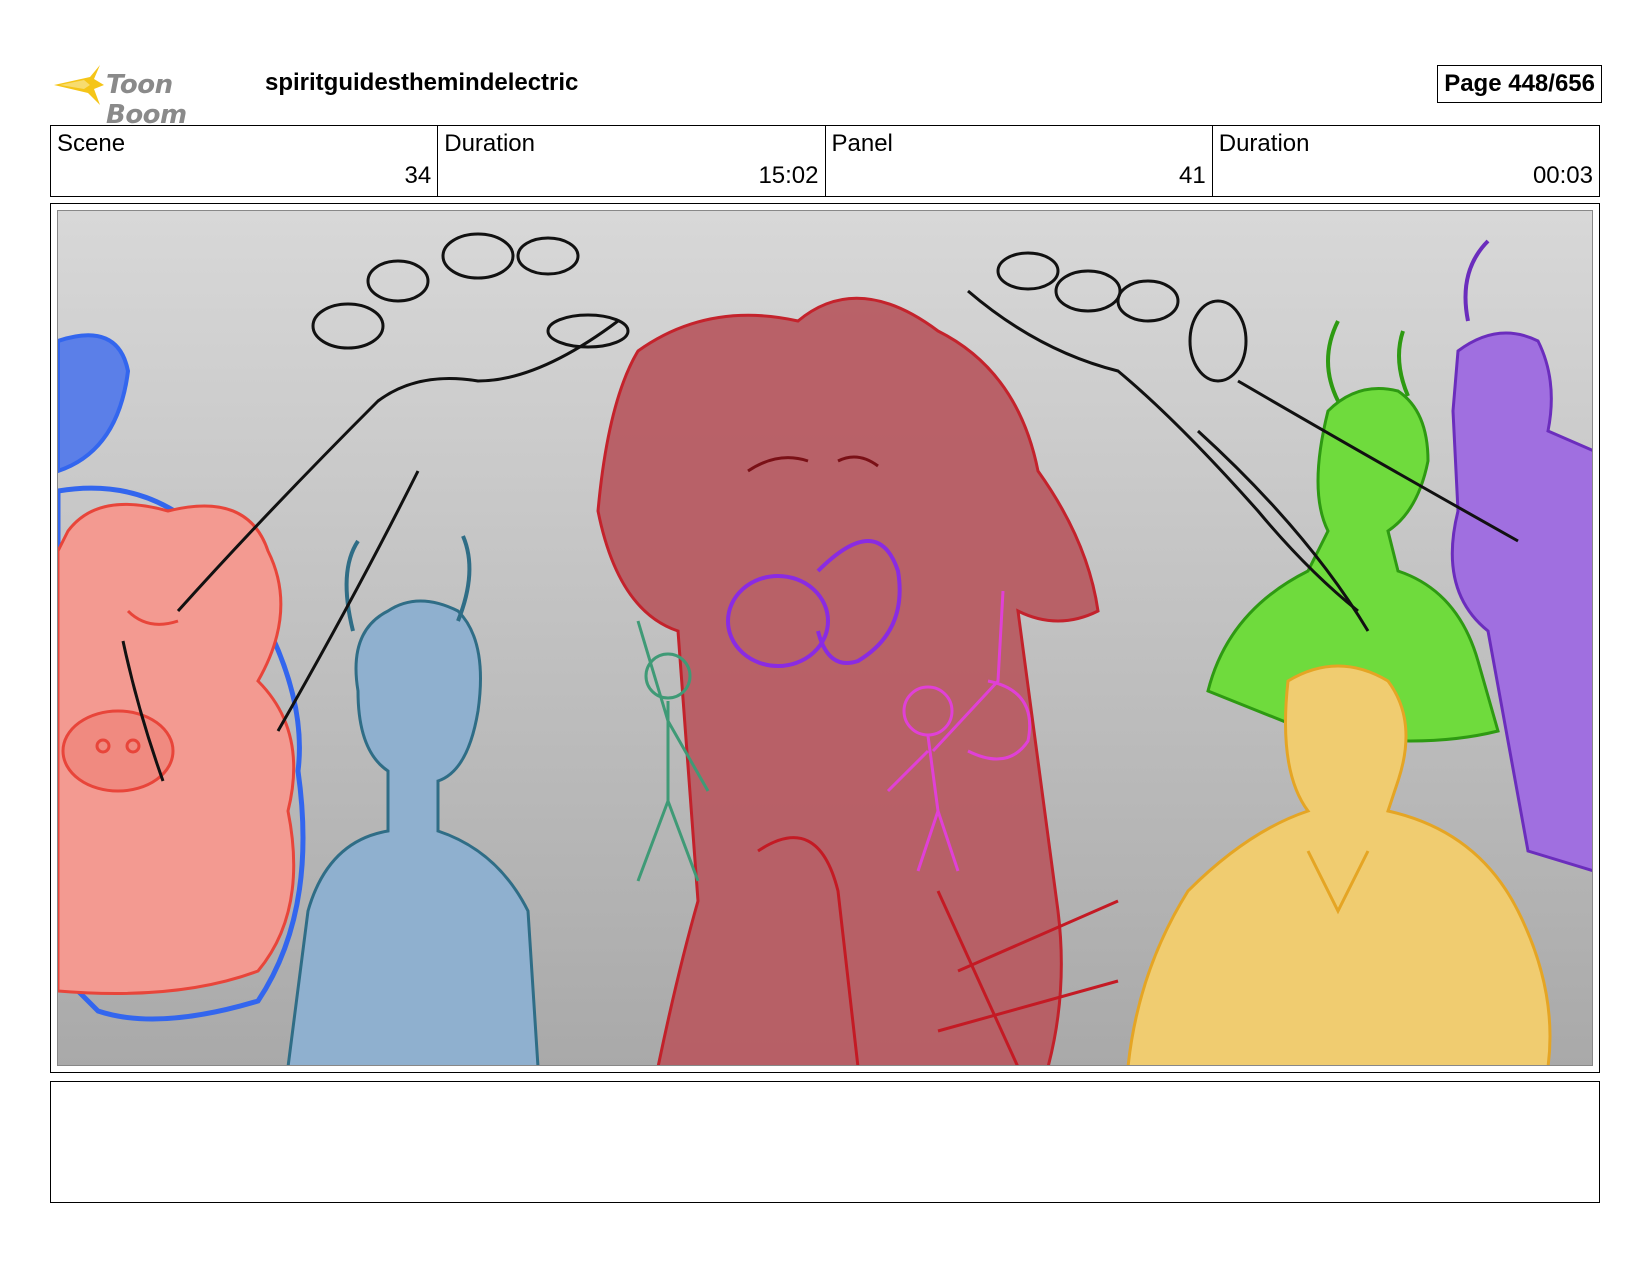 This screenshot has width=1650, height=1275. What do you see at coordinates (1406, 161) in the screenshot?
I see `panel-duration-cell: Duration 00:03` at bounding box center [1406, 161].